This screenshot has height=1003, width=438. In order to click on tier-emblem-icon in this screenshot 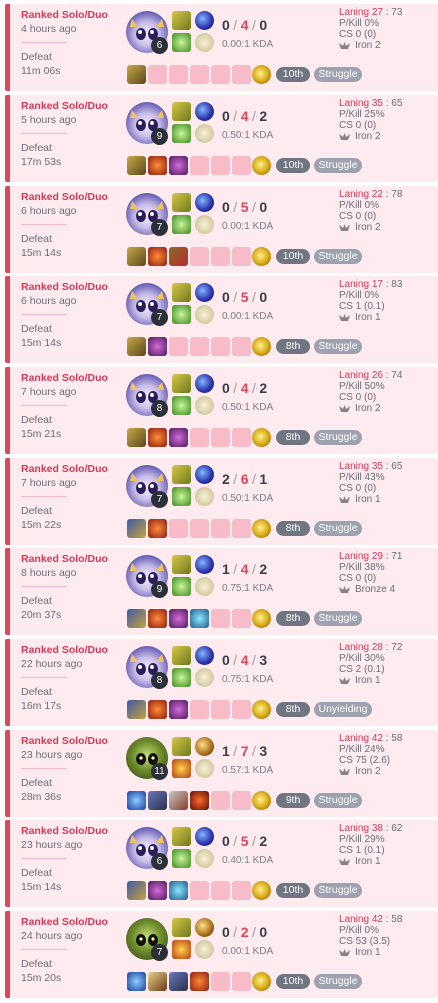, I will do `click(344, 771)`.